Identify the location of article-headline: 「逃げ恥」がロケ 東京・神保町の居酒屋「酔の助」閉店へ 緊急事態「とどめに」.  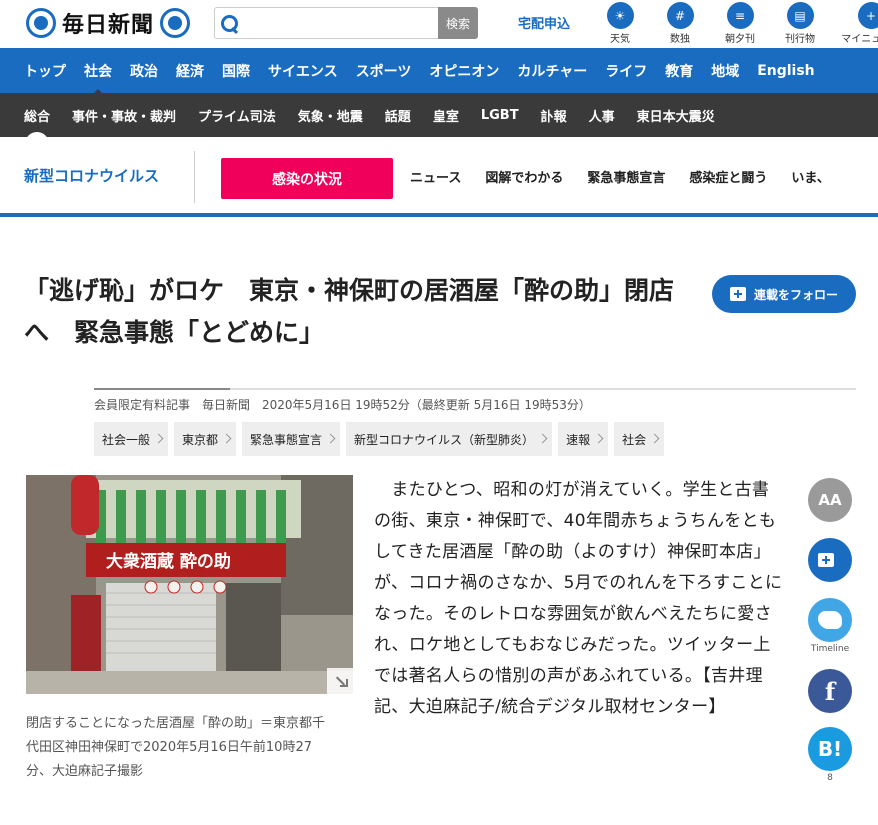
(349, 311).